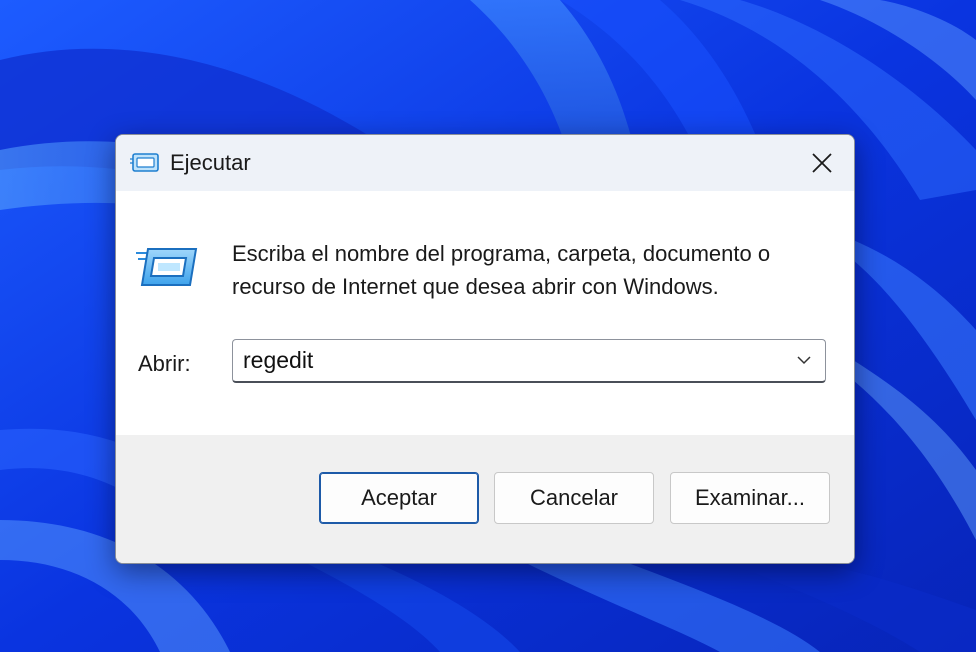 The width and height of the screenshot is (976, 652). What do you see at coordinates (164, 363) in the screenshot?
I see `open-label: Abrir:` at bounding box center [164, 363].